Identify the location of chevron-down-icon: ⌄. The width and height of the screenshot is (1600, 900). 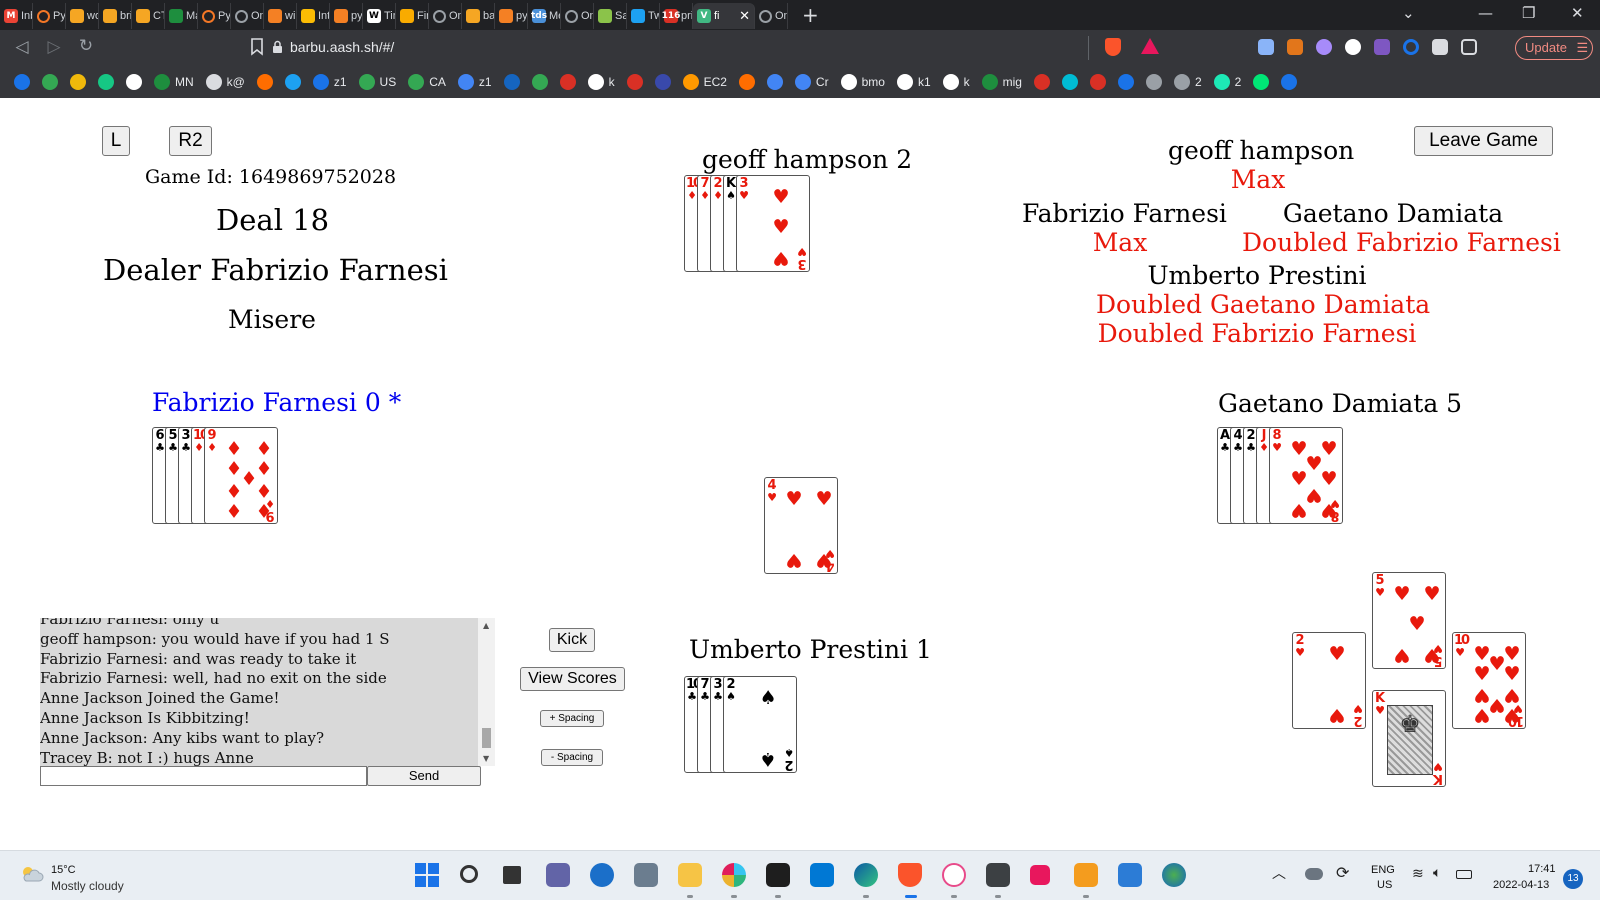
(1408, 13).